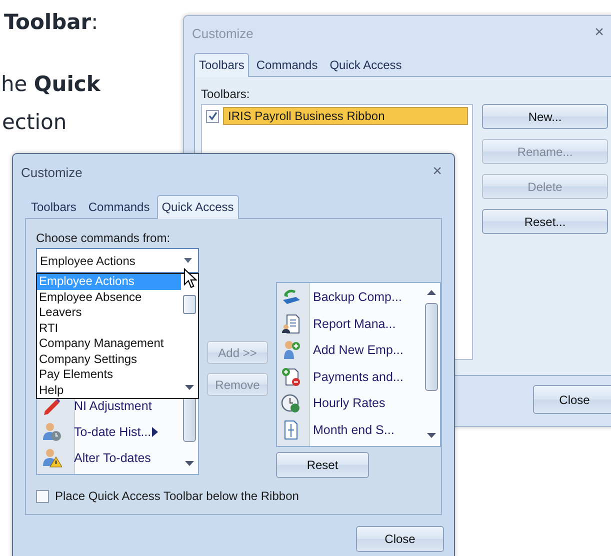  What do you see at coordinates (51, 22) in the screenshot?
I see `article-text: Toolbar:` at bounding box center [51, 22].